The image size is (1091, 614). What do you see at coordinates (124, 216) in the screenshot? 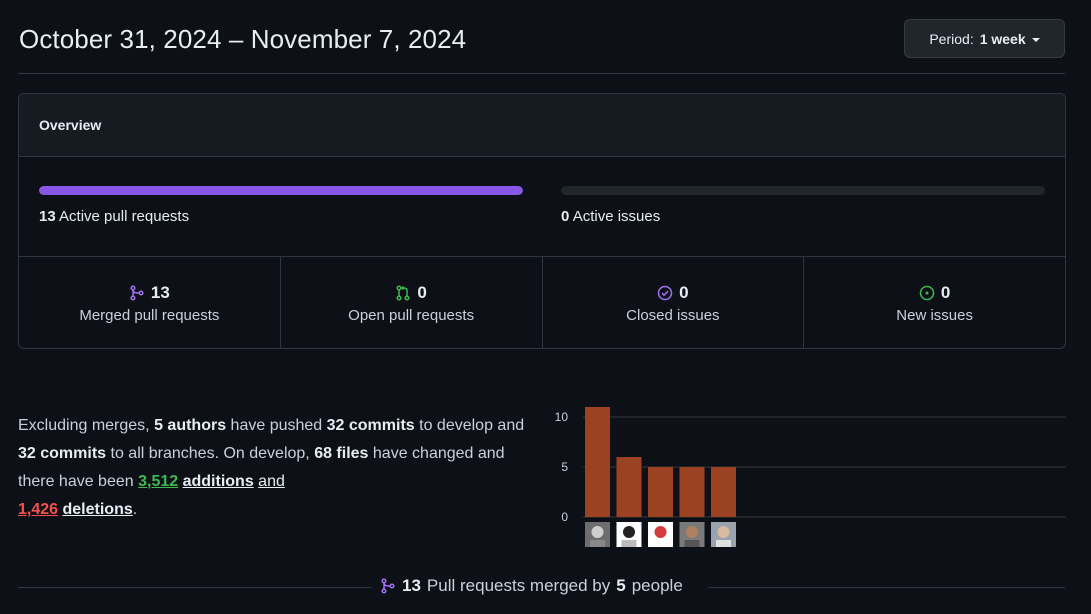
I see `active-prs-text: Active pull requests` at bounding box center [124, 216].